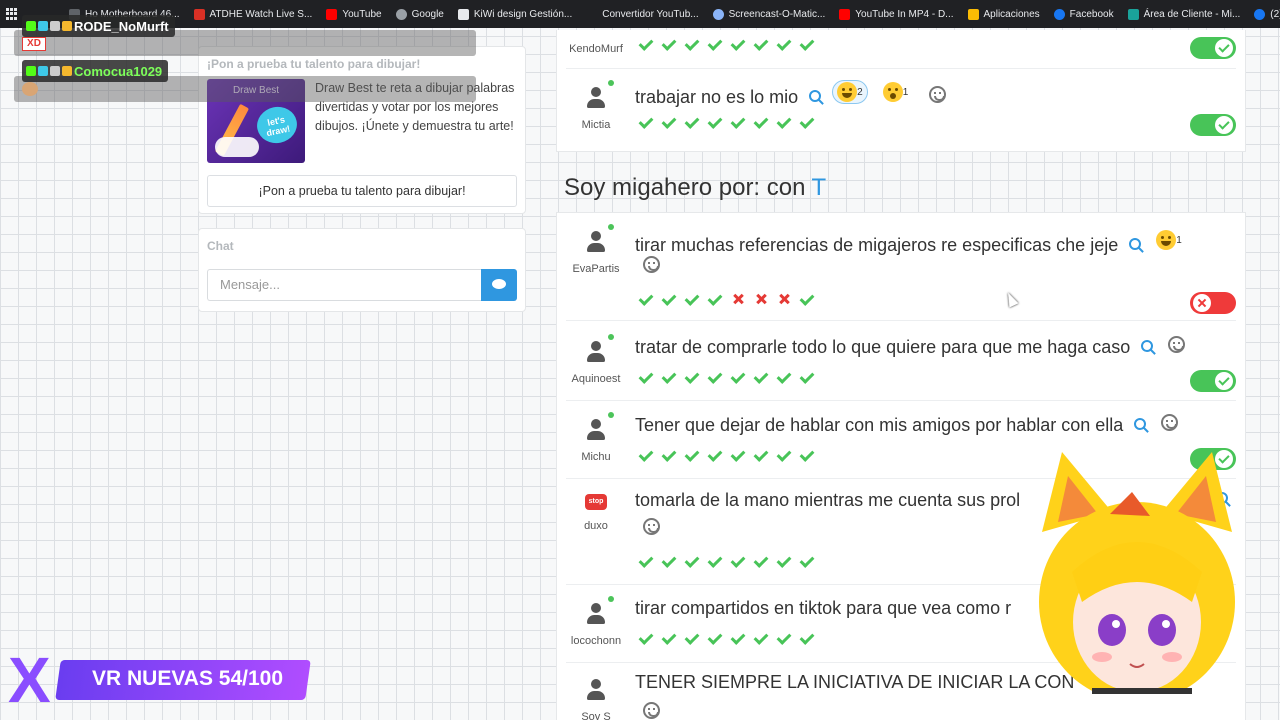 The height and width of the screenshot is (720, 1280). I want to click on chat-title: Chat, so click(220, 246).